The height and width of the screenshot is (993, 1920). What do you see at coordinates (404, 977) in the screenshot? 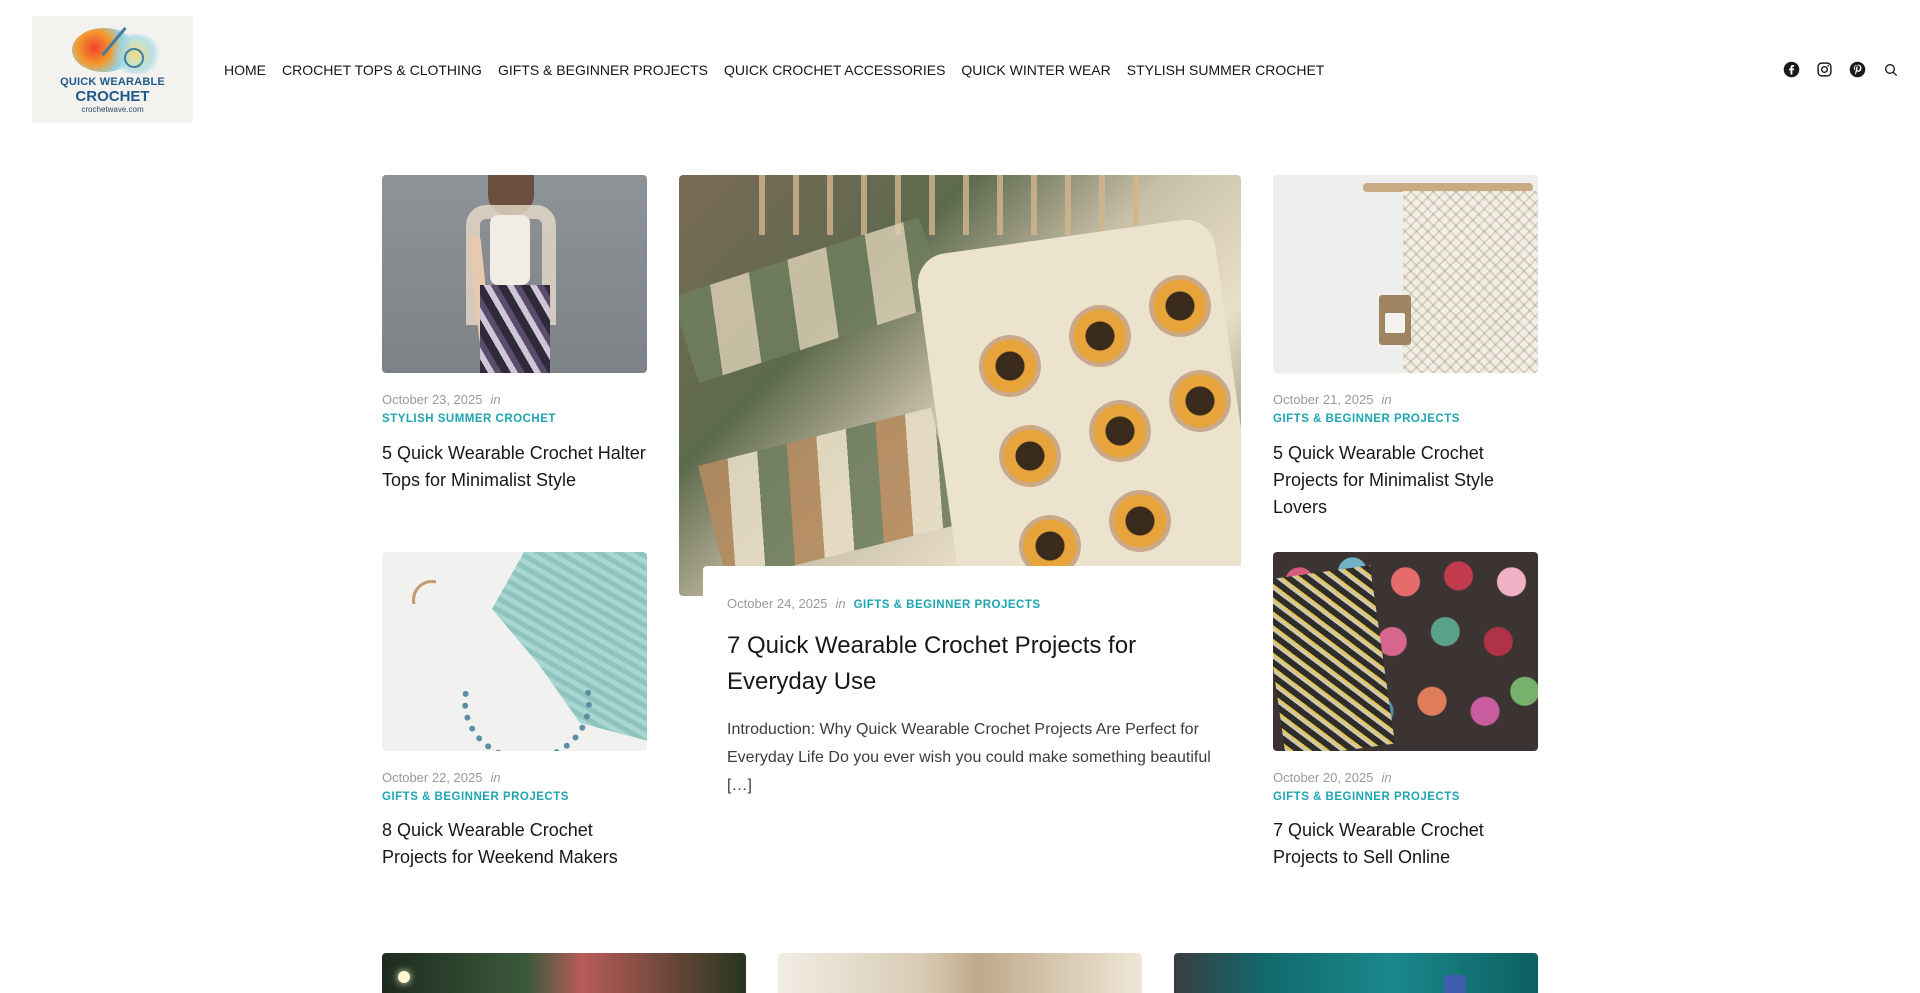
I see `light-bulb-shape` at bounding box center [404, 977].